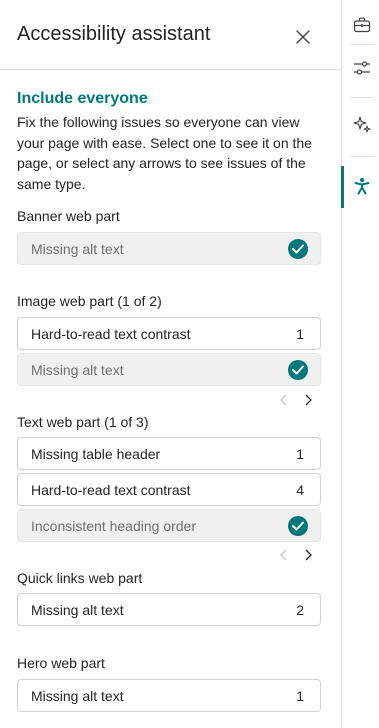 Image resolution: width=379 pixels, height=728 pixels. I want to click on section-title-hero: Hero web part, so click(61, 663).